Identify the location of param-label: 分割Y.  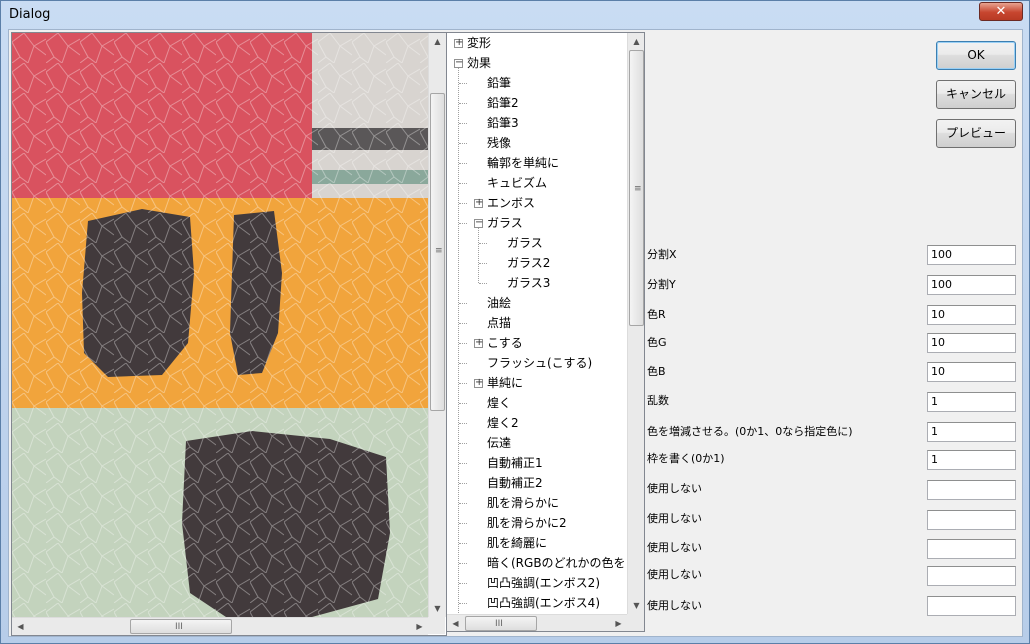
(661, 284).